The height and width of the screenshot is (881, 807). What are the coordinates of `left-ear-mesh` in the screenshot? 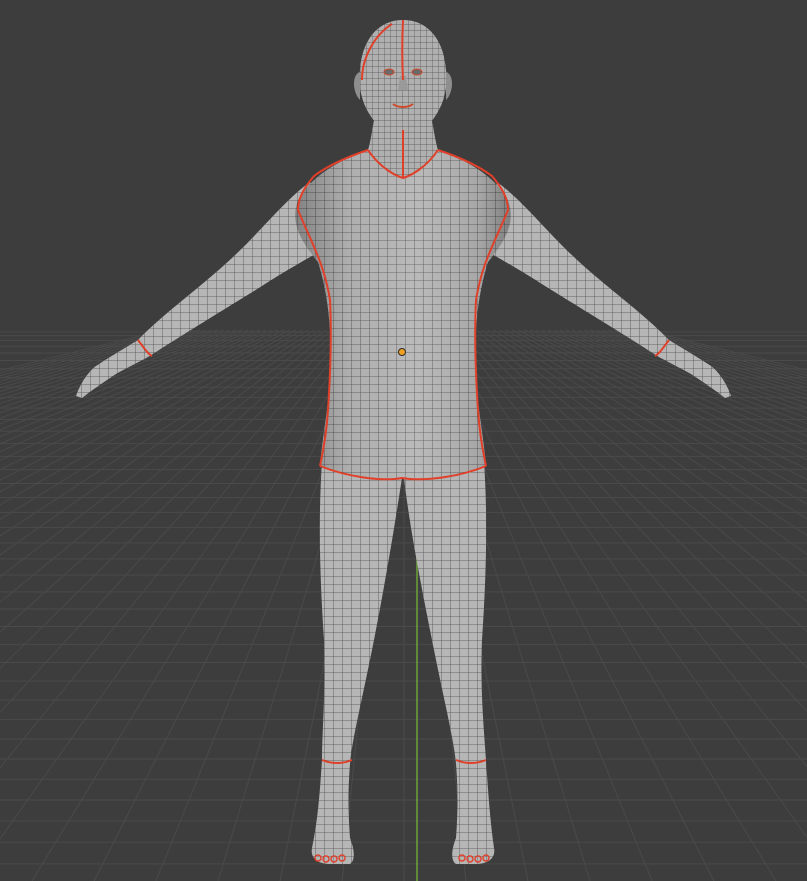 It's located at (357, 86).